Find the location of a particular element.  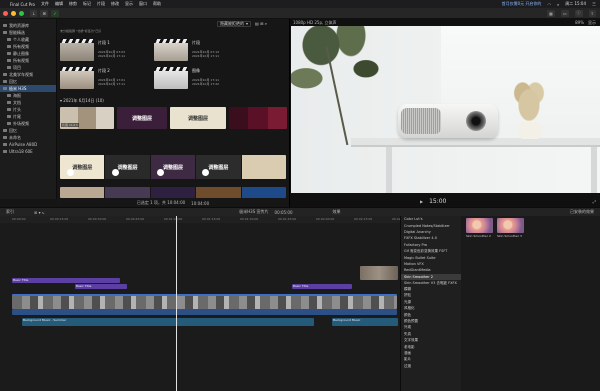

sidebar-item-label: 回忆 is located at coordinates (13, 81).